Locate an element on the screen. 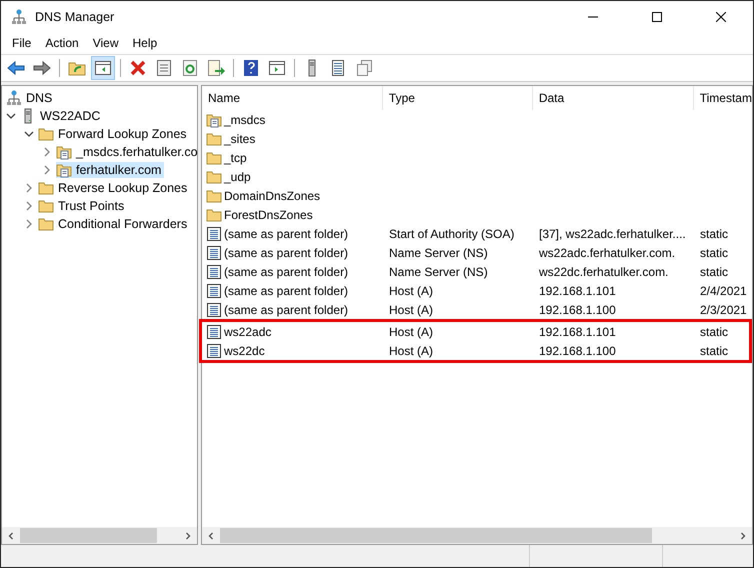 Image resolution: width=754 pixels, height=568 pixels. table-cell: _msdcs is located at coordinates (245, 119).